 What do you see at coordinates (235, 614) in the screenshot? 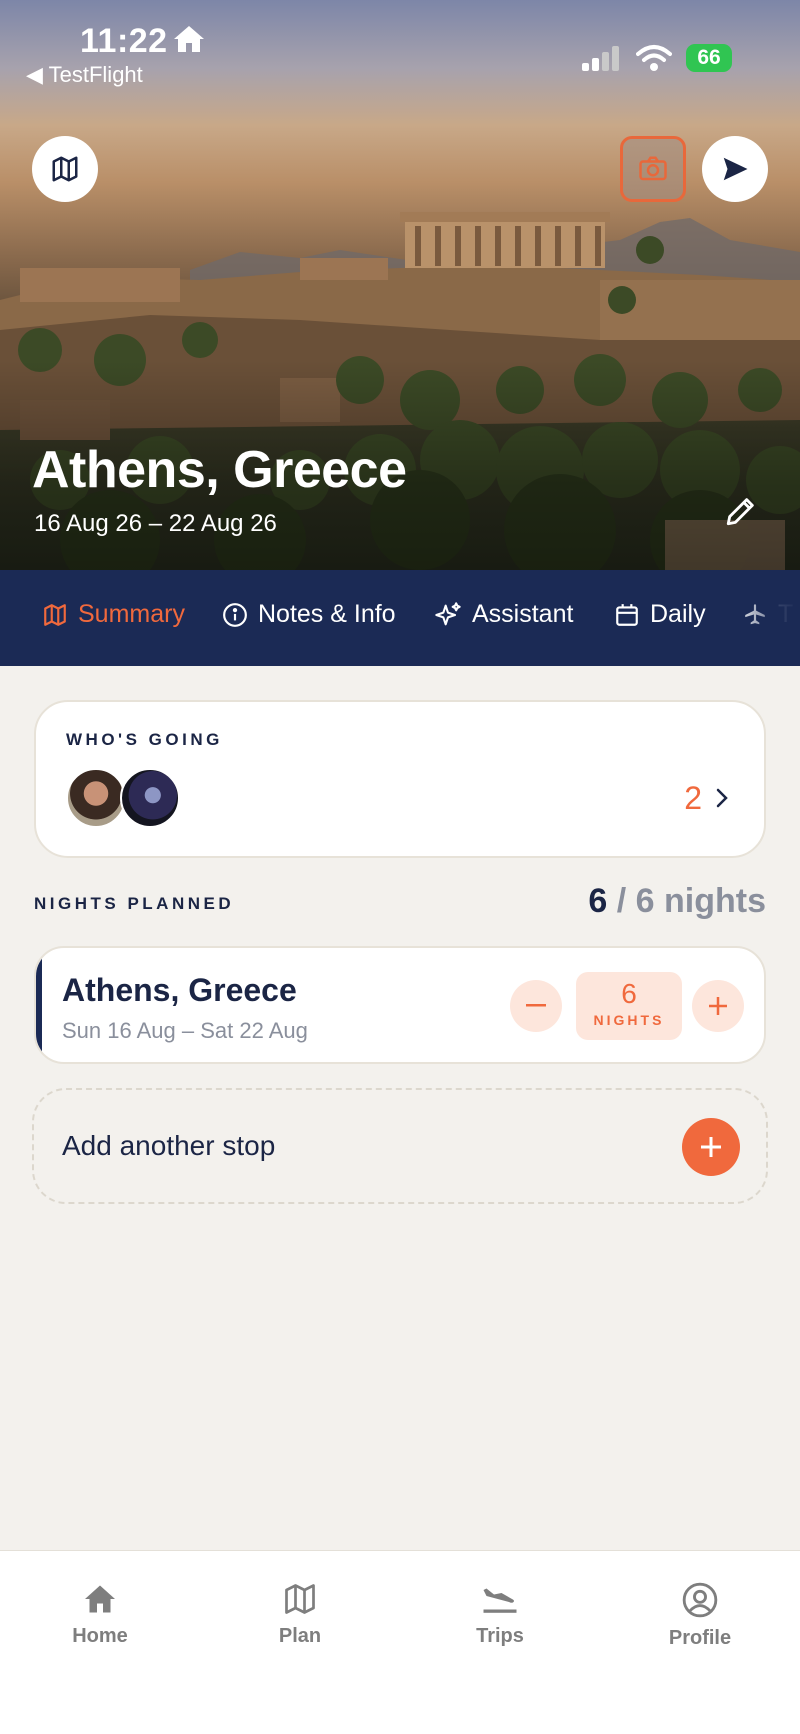
I see `info-icon` at bounding box center [235, 614].